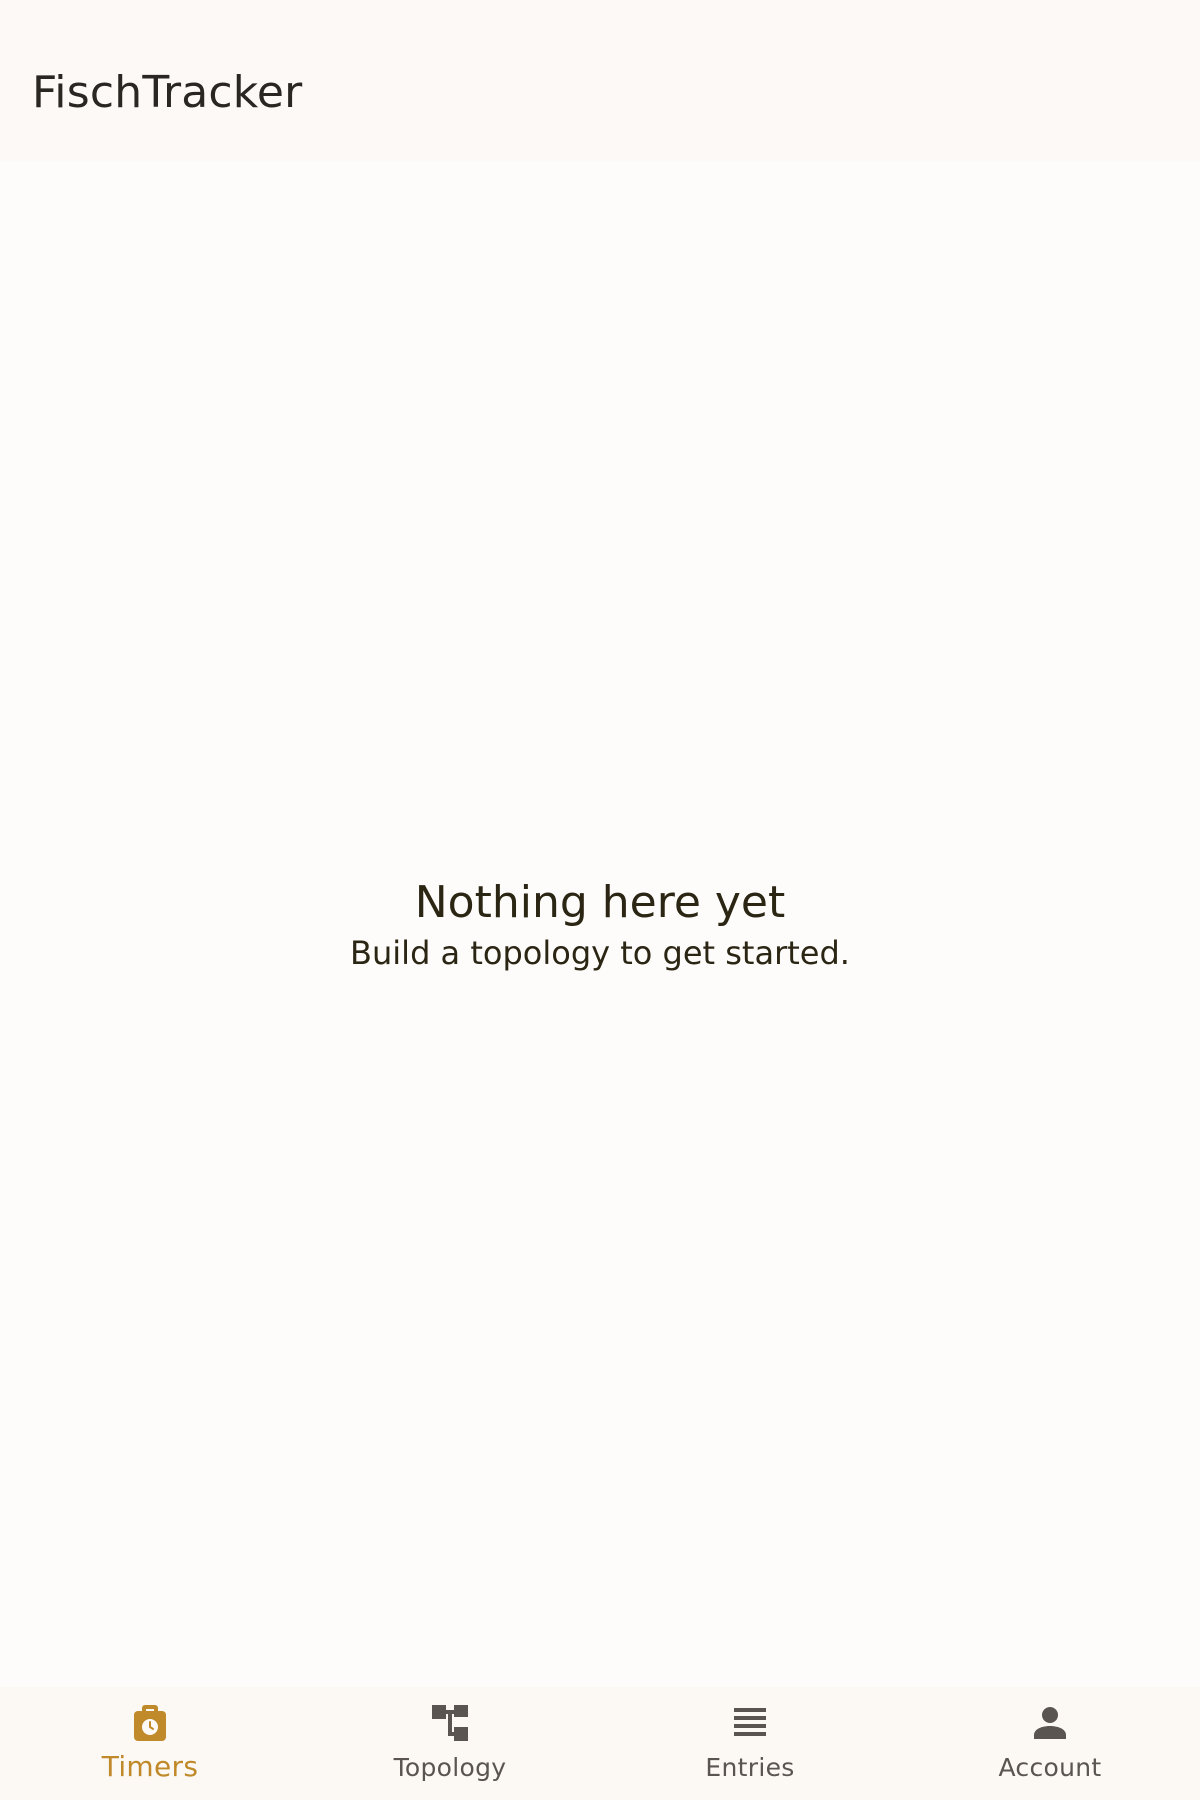 Image resolution: width=1200 pixels, height=1800 pixels. I want to click on topology-icon, so click(450, 1723).